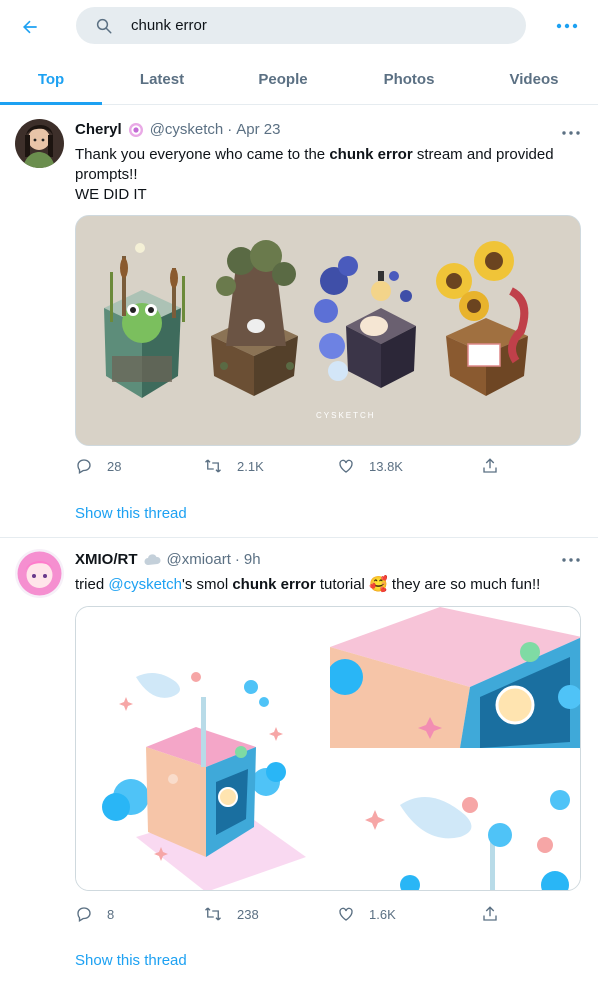 Image resolution: width=598 pixels, height=985 pixels. What do you see at coordinates (311, 25) in the screenshot?
I see `search-input` at bounding box center [311, 25].